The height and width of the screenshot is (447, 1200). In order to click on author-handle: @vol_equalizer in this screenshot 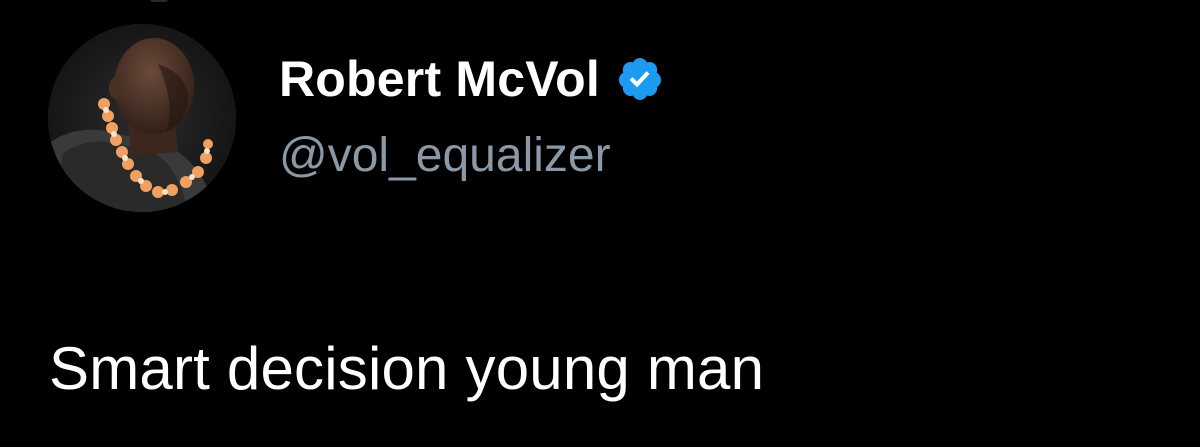, I will do `click(445, 156)`.